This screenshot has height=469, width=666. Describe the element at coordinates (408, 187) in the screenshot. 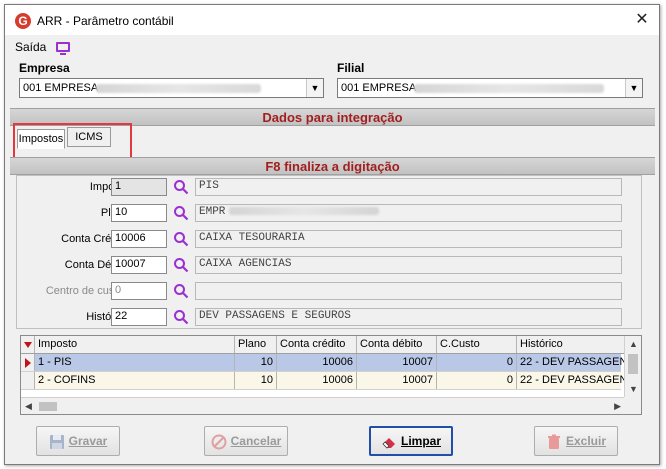

I see `imposto-description: PIS` at that location.